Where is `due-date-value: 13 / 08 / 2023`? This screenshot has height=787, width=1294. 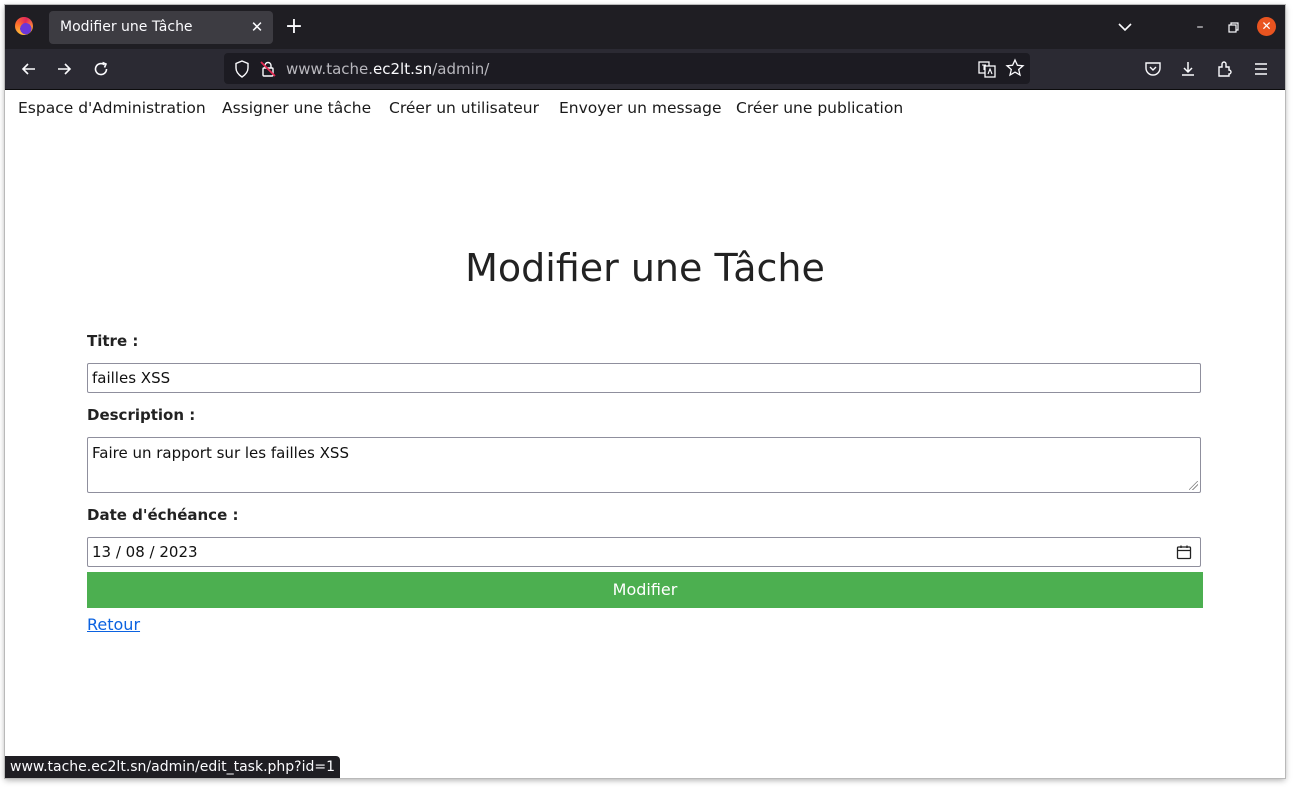
due-date-value: 13 / 08 / 2023 is located at coordinates (145, 552).